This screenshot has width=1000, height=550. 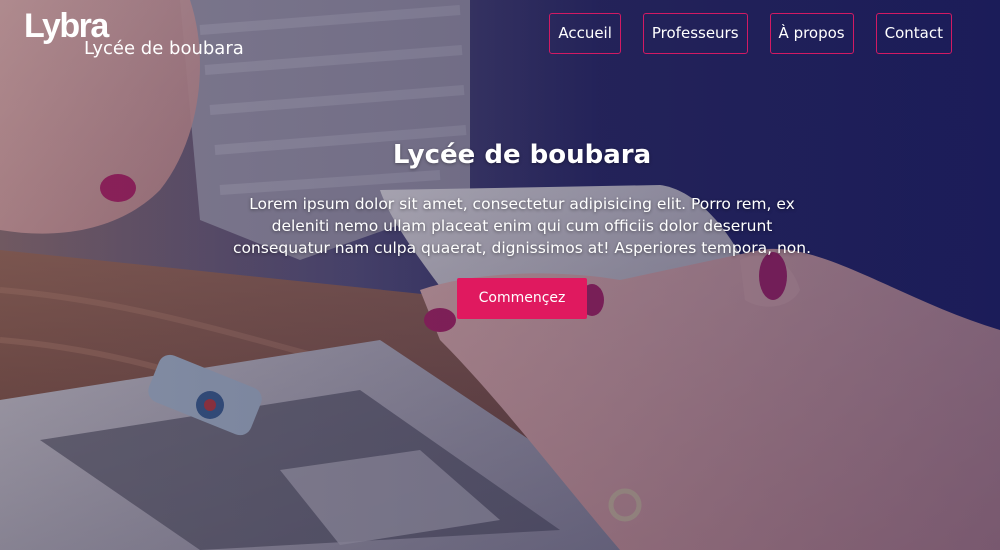 I want to click on nav-item-contact: Contact, so click(x=913, y=33).